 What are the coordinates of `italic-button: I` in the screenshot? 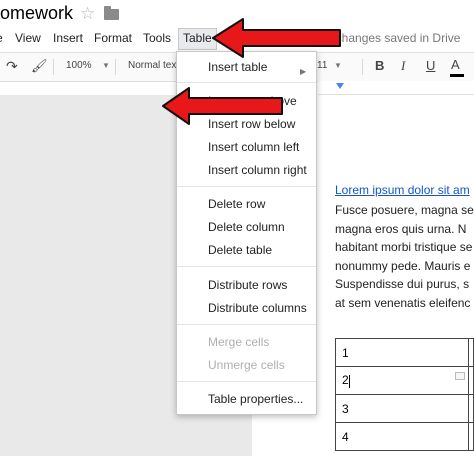 It's located at (403, 66).